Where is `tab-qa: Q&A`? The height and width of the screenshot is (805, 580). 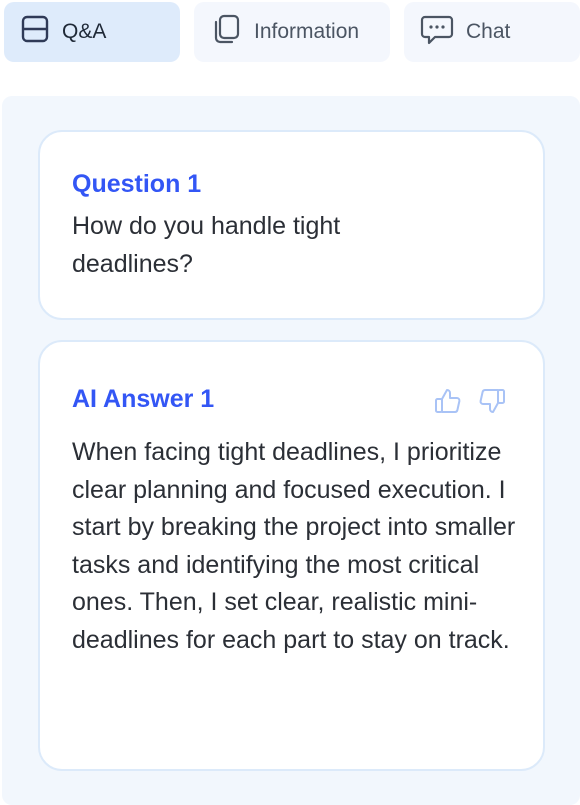
tab-qa: Q&A is located at coordinates (92, 32).